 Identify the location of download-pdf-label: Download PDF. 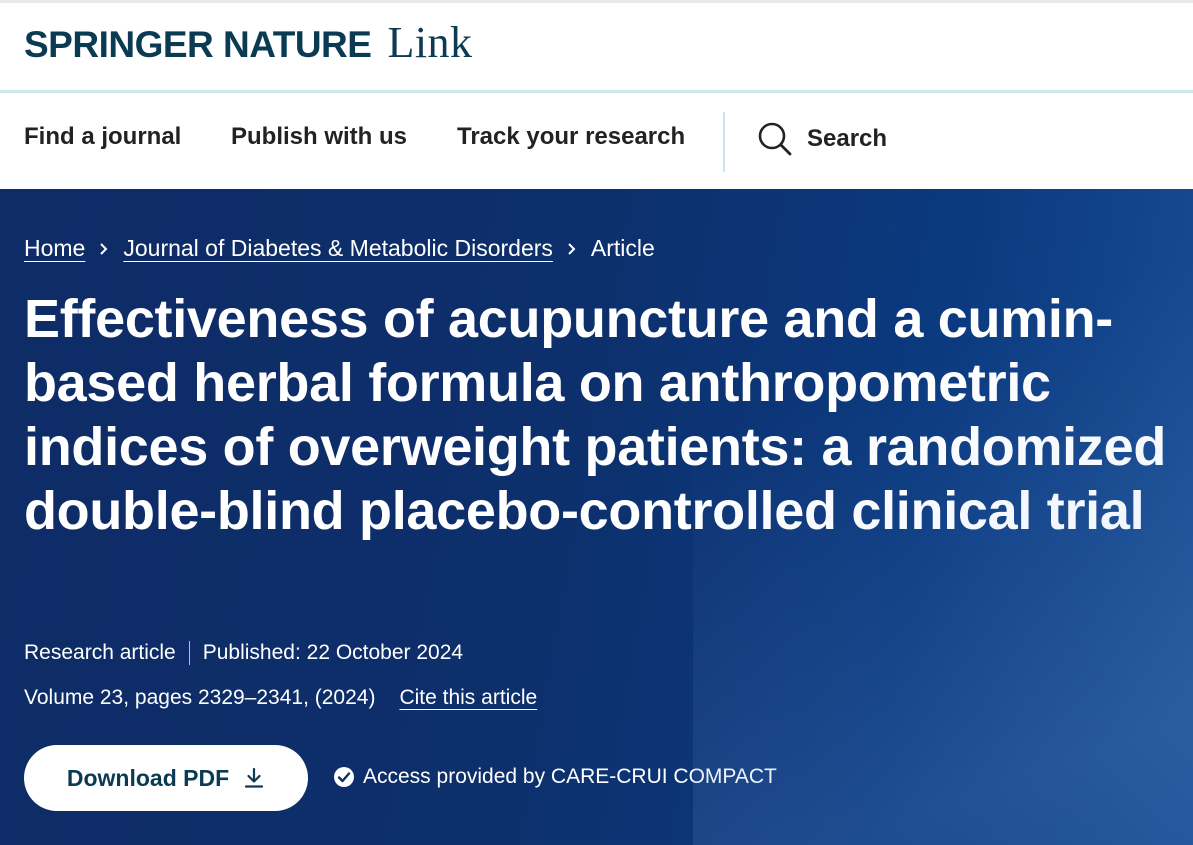
(148, 777).